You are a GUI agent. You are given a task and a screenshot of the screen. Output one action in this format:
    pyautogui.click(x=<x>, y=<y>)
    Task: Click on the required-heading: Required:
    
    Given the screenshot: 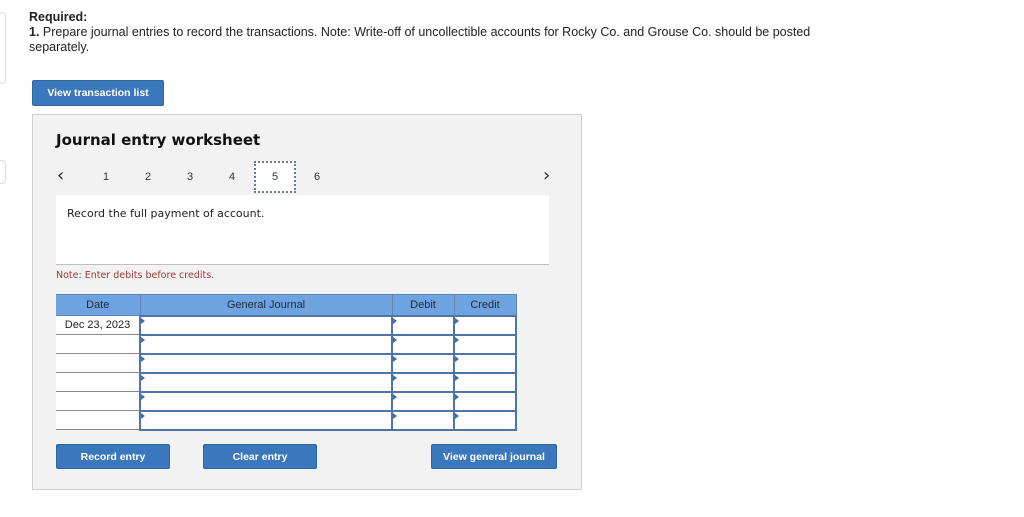 What is the action you would take?
    pyautogui.click(x=58, y=17)
    